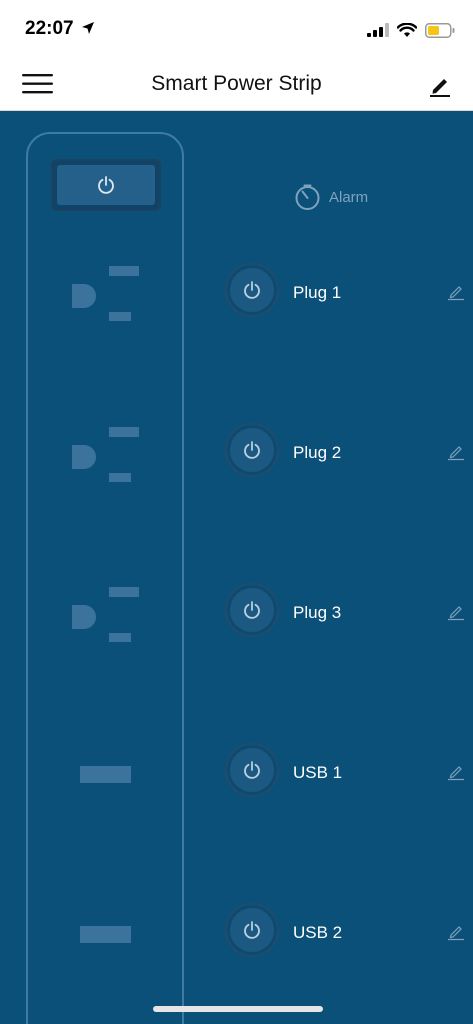  Describe the element at coordinates (317, 292) in the screenshot. I see `plug-1-label: Plug 1` at that location.